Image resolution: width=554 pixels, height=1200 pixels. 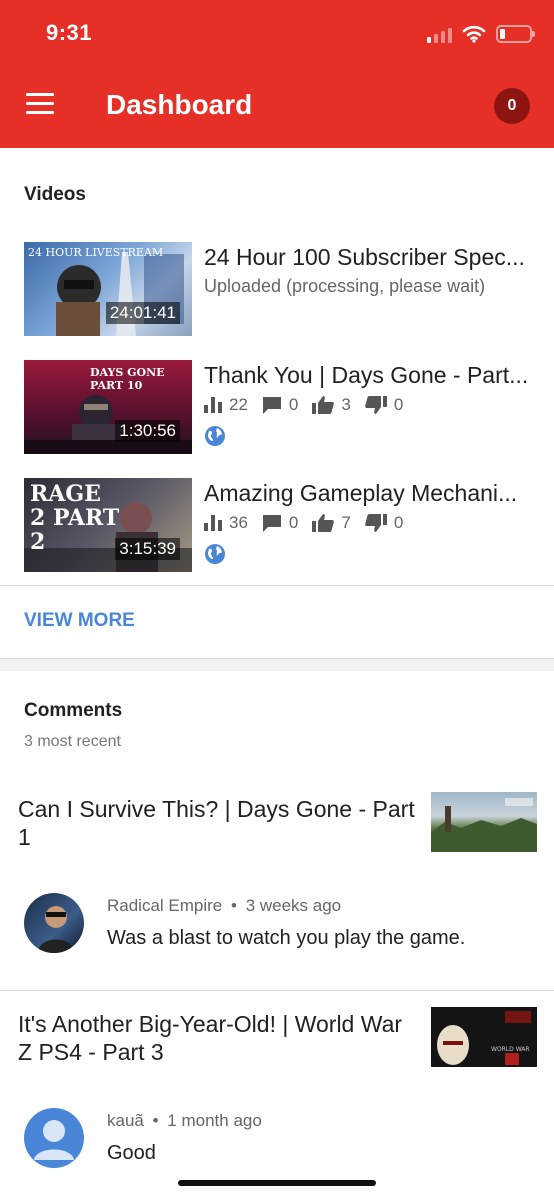 I want to click on comment-meta: kauã • 1 month ago, so click(x=184, y=1121).